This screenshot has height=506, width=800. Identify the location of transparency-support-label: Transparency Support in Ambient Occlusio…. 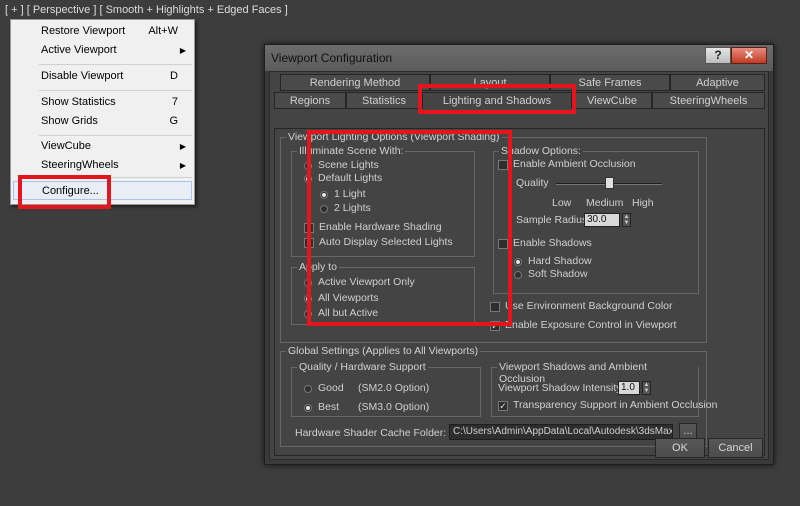
(615, 405).